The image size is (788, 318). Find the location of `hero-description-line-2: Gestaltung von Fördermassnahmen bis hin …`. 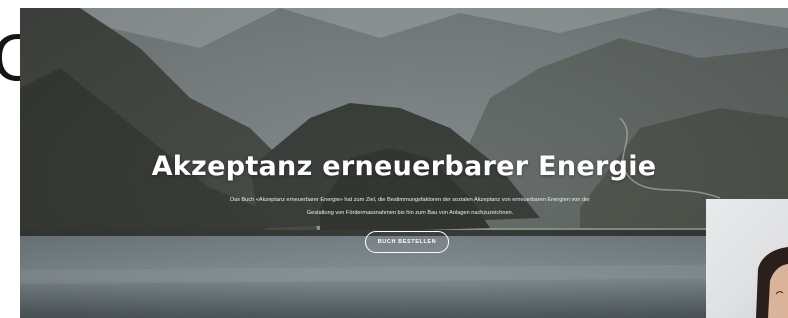

hero-description-line-2: Gestaltung von Fördermassnahmen bis hin … is located at coordinates (410, 213).